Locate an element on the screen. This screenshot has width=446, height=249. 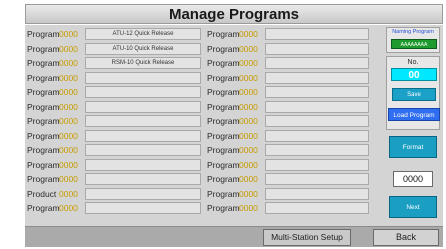
page-title: Manage Programs is located at coordinates (234, 14).